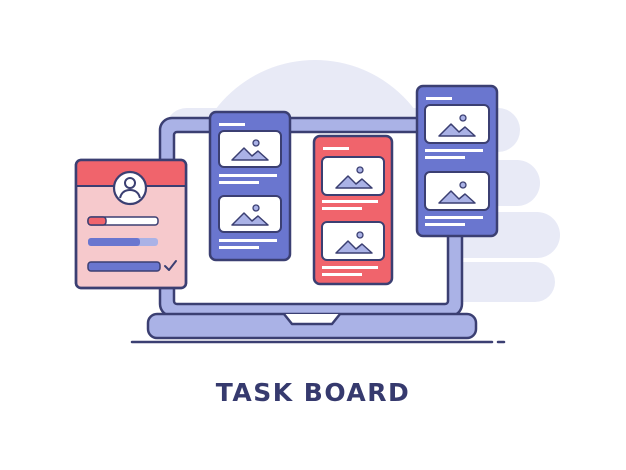  What do you see at coordinates (130, 188) in the screenshot?
I see `user-avatar-icon` at bounding box center [130, 188].